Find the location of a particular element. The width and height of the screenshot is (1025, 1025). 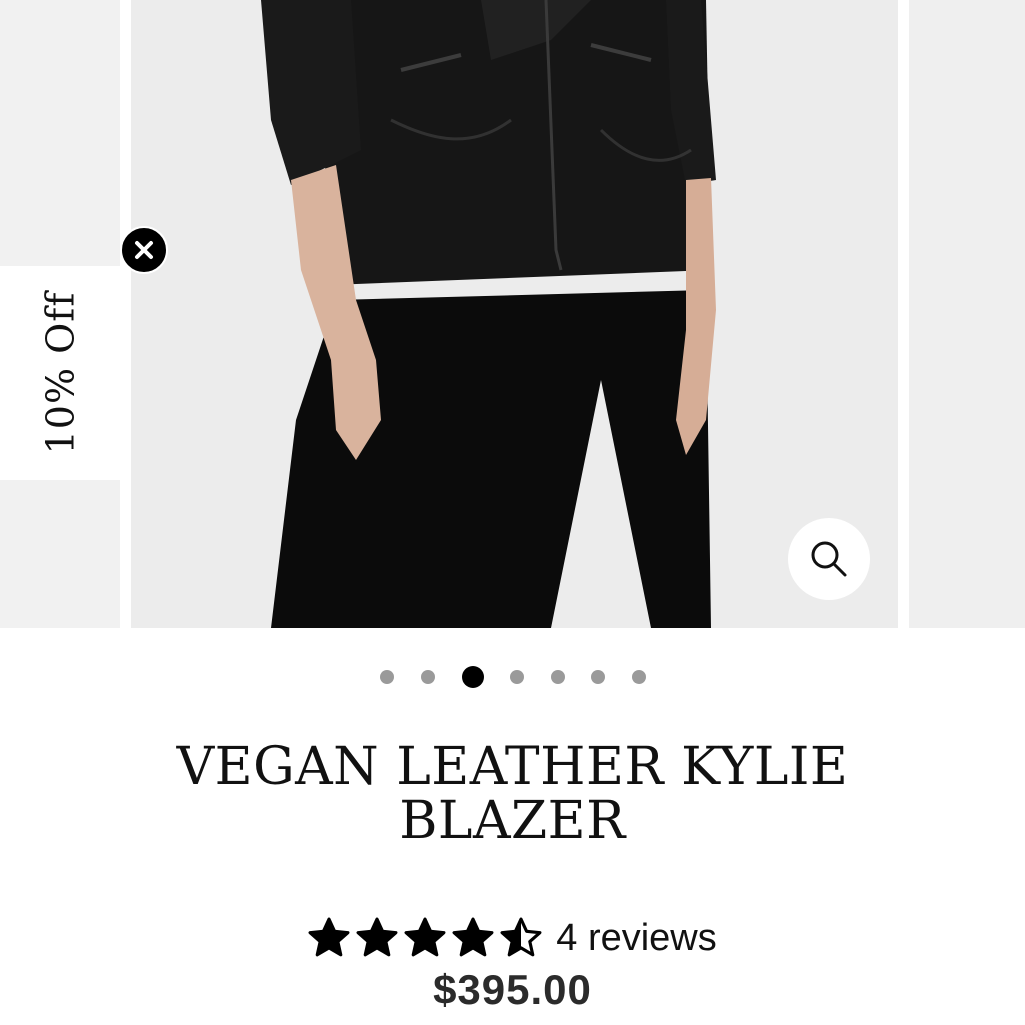

discount-tab: 10% Off is located at coordinates (60, 373).